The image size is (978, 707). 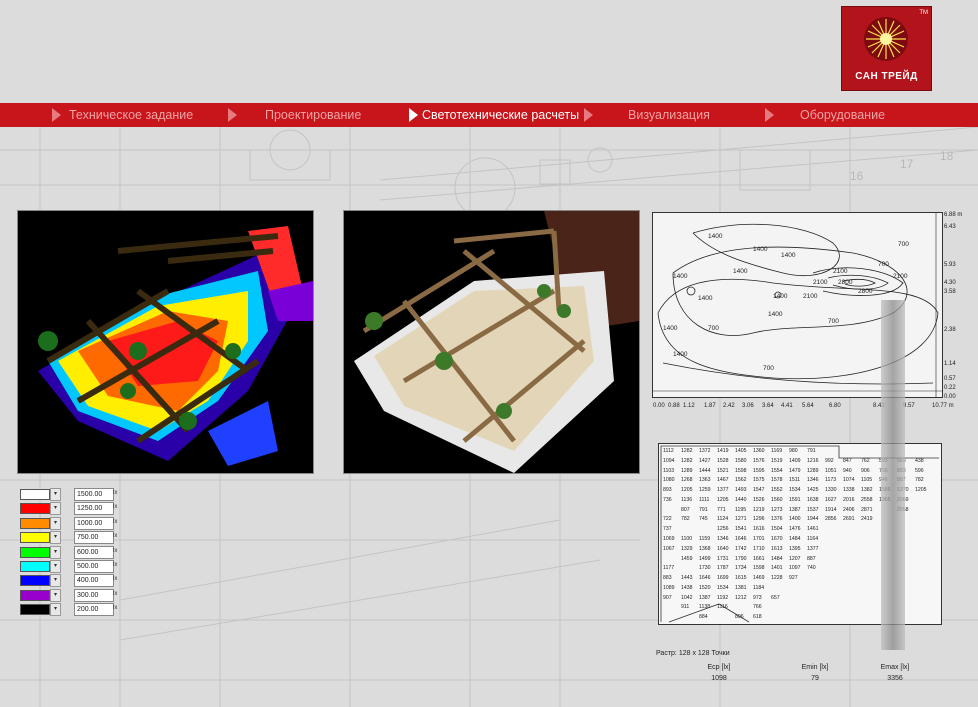 What do you see at coordinates (813, 548) in the screenshot?
I see `grid-value: 1377` at bounding box center [813, 548].